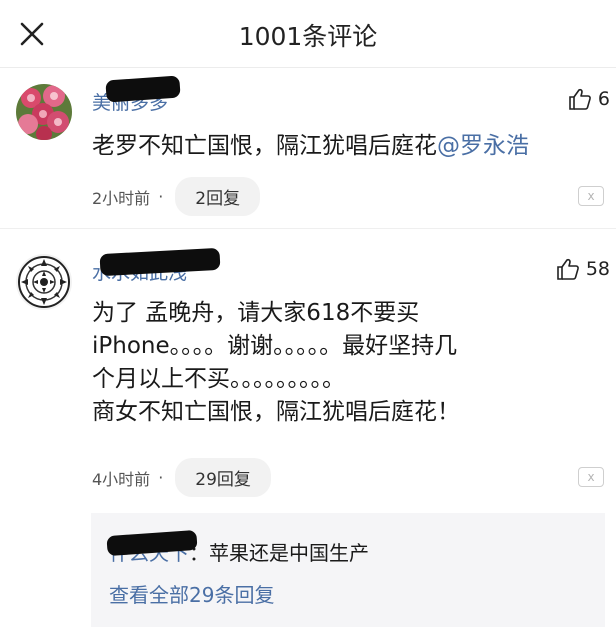 This screenshot has height=627, width=616. What do you see at coordinates (121, 479) in the screenshot?
I see `timestamp: 4小时前` at bounding box center [121, 479].